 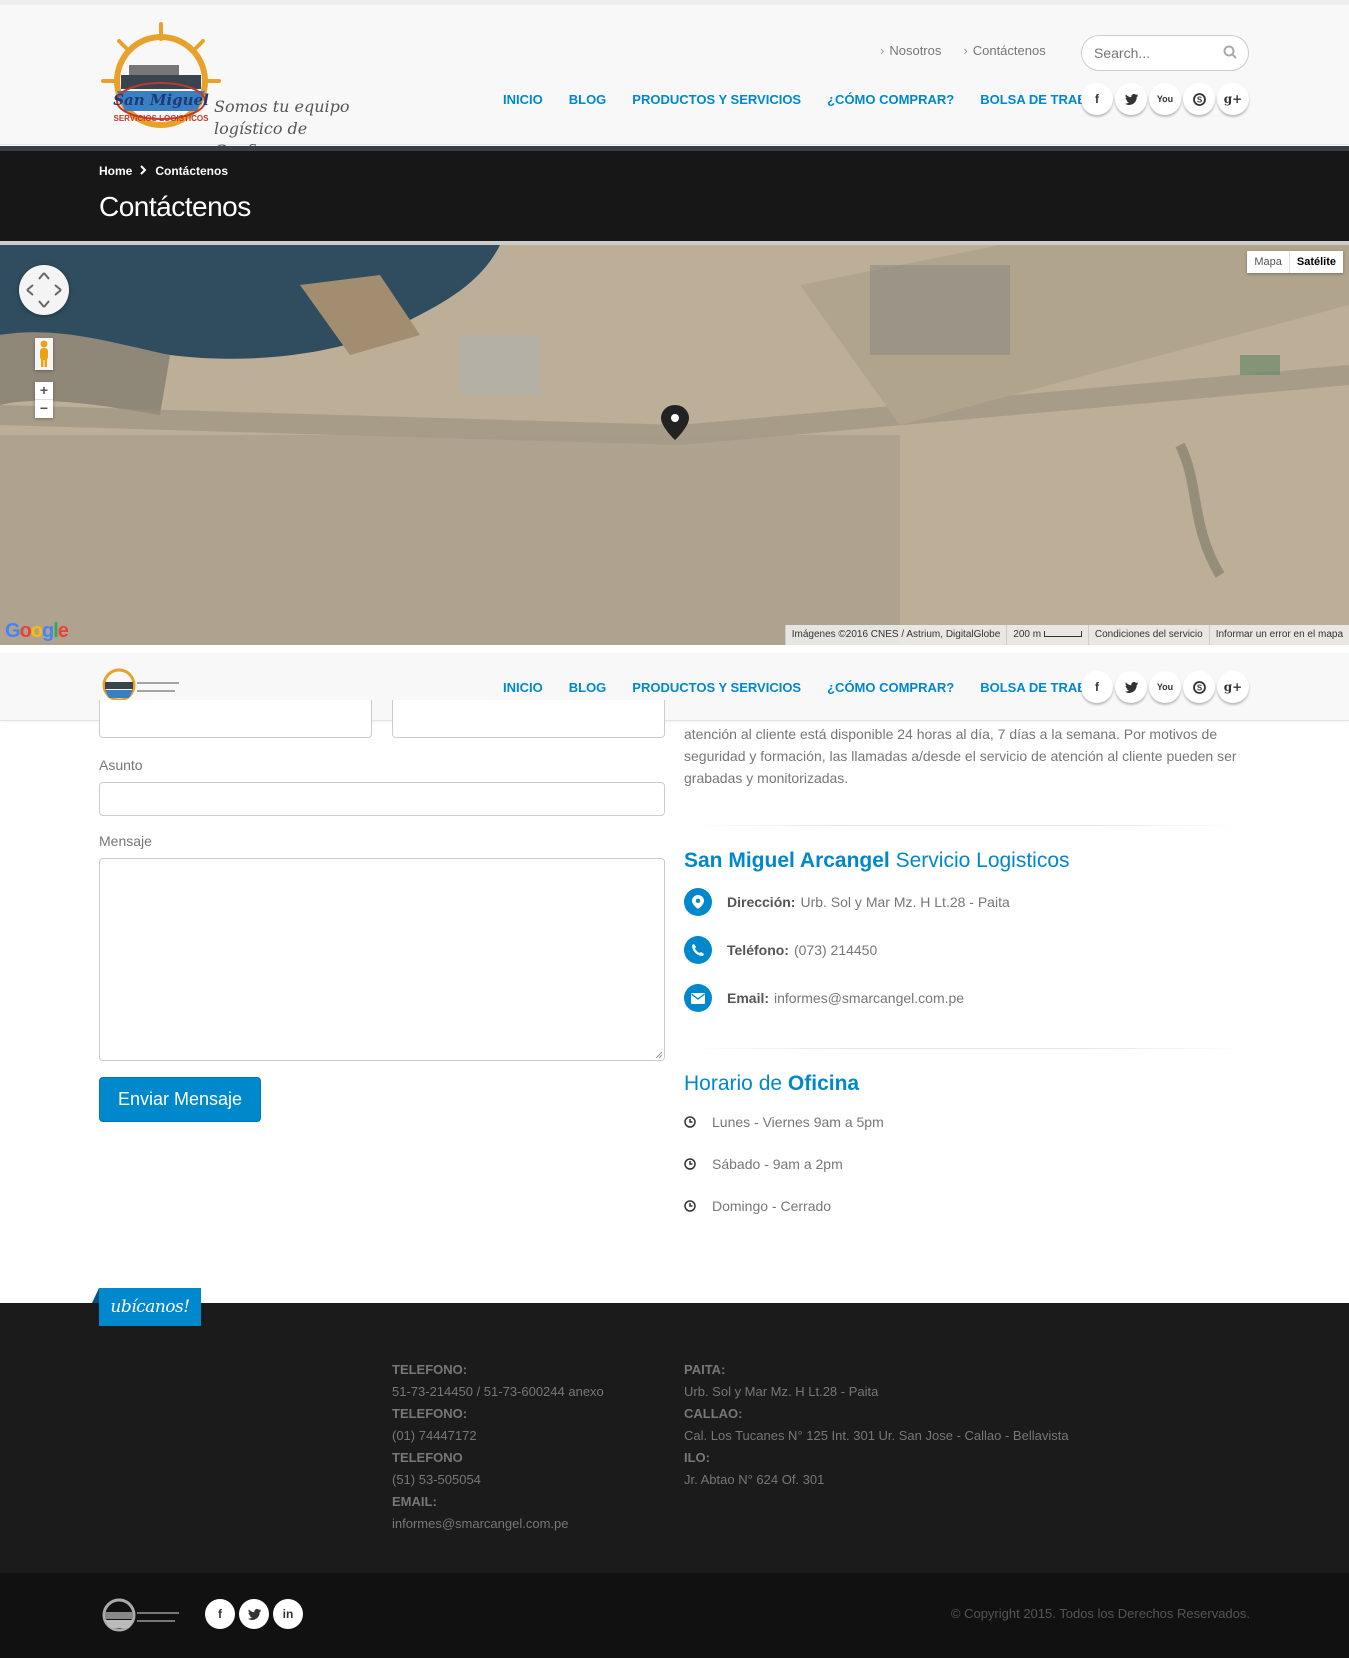 I want to click on hours-row: Domingo - Cerrado, so click(x=757, y=1206).